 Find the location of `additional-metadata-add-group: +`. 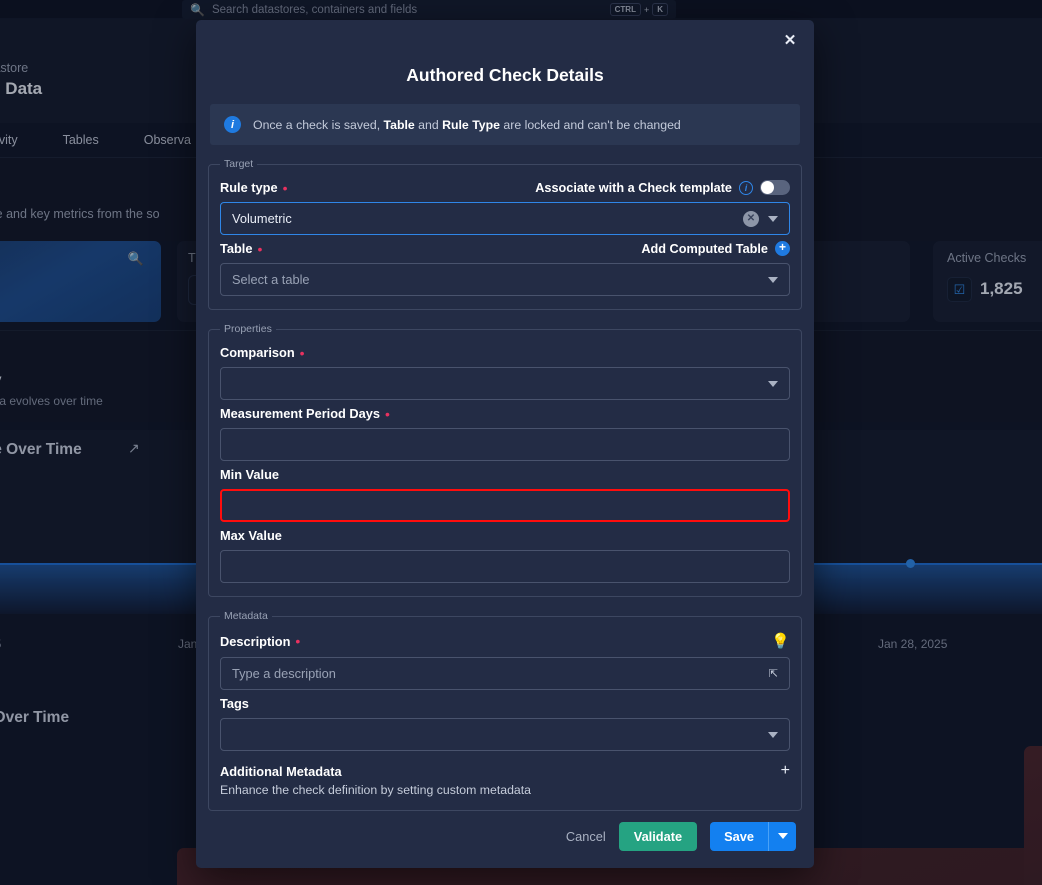

additional-metadata-add-group: + is located at coordinates (785, 771).